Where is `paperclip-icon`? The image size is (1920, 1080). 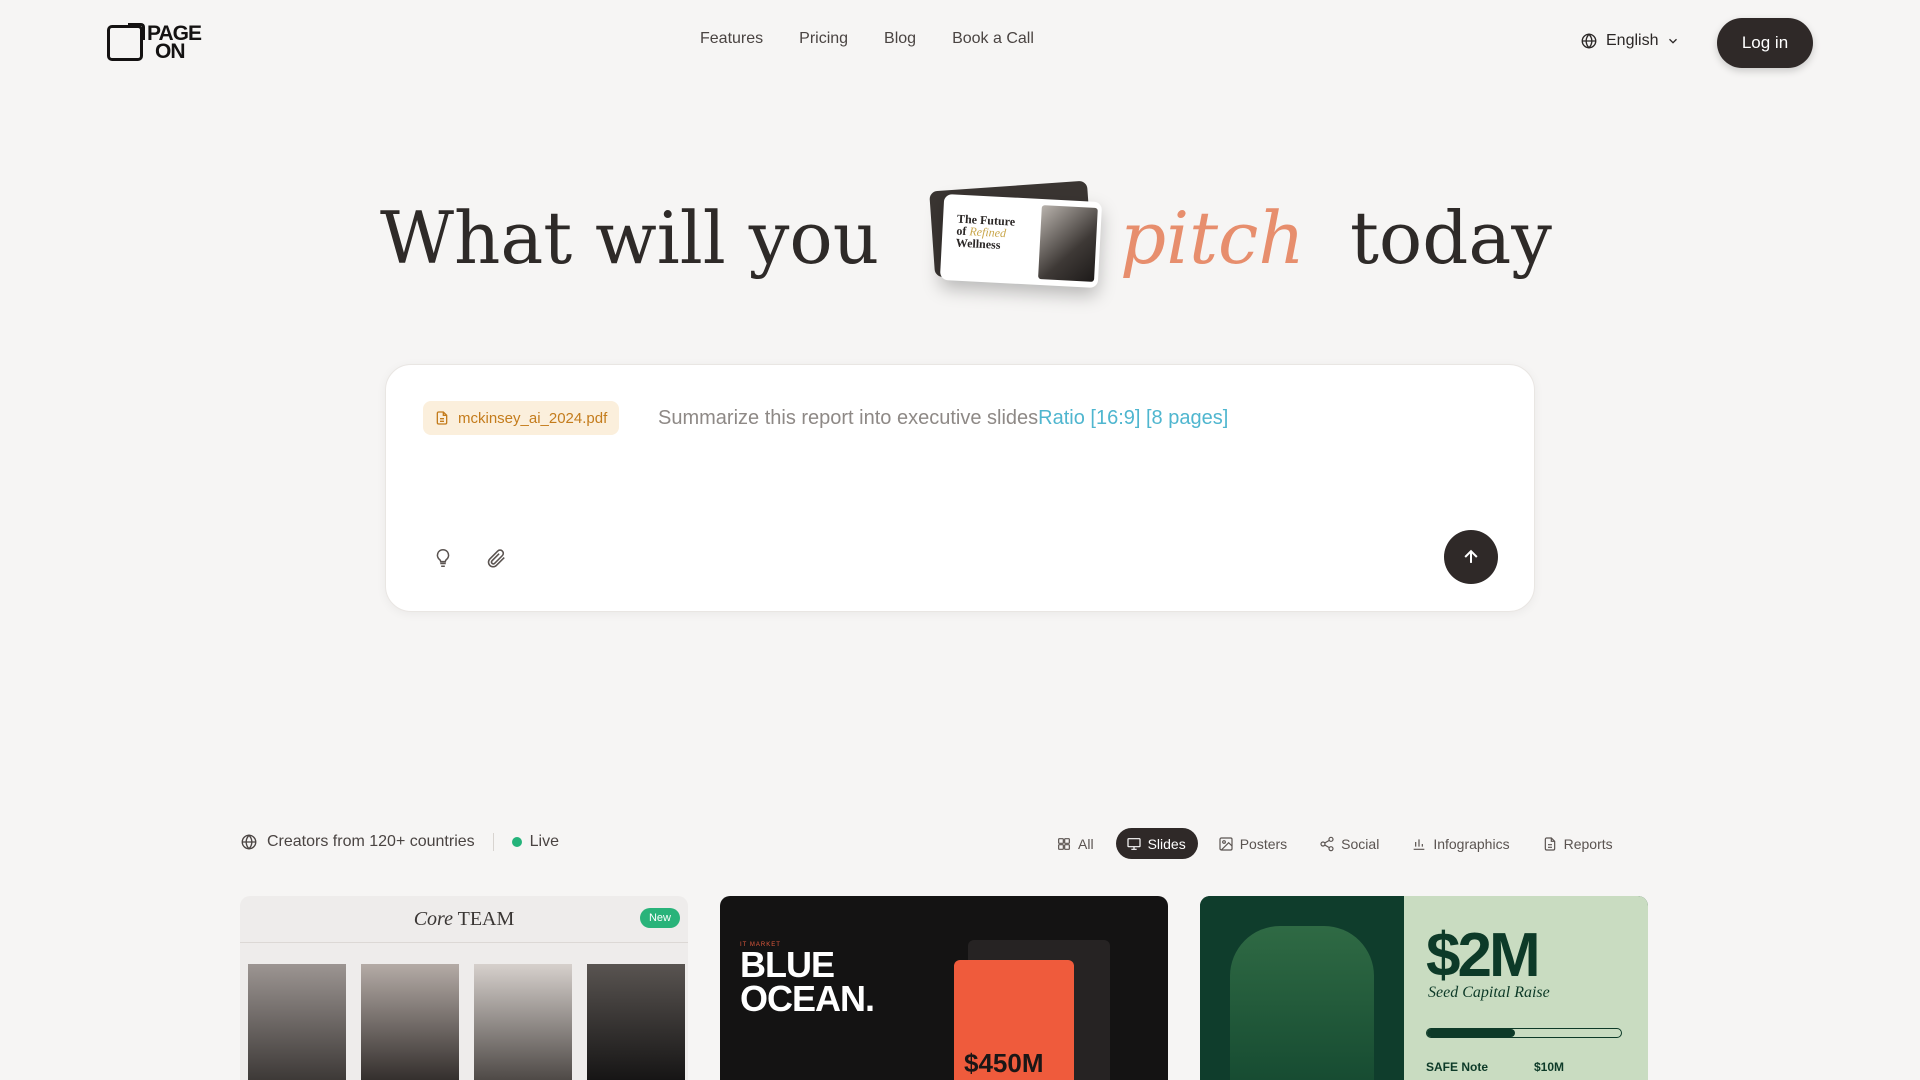 paperclip-icon is located at coordinates (496, 558).